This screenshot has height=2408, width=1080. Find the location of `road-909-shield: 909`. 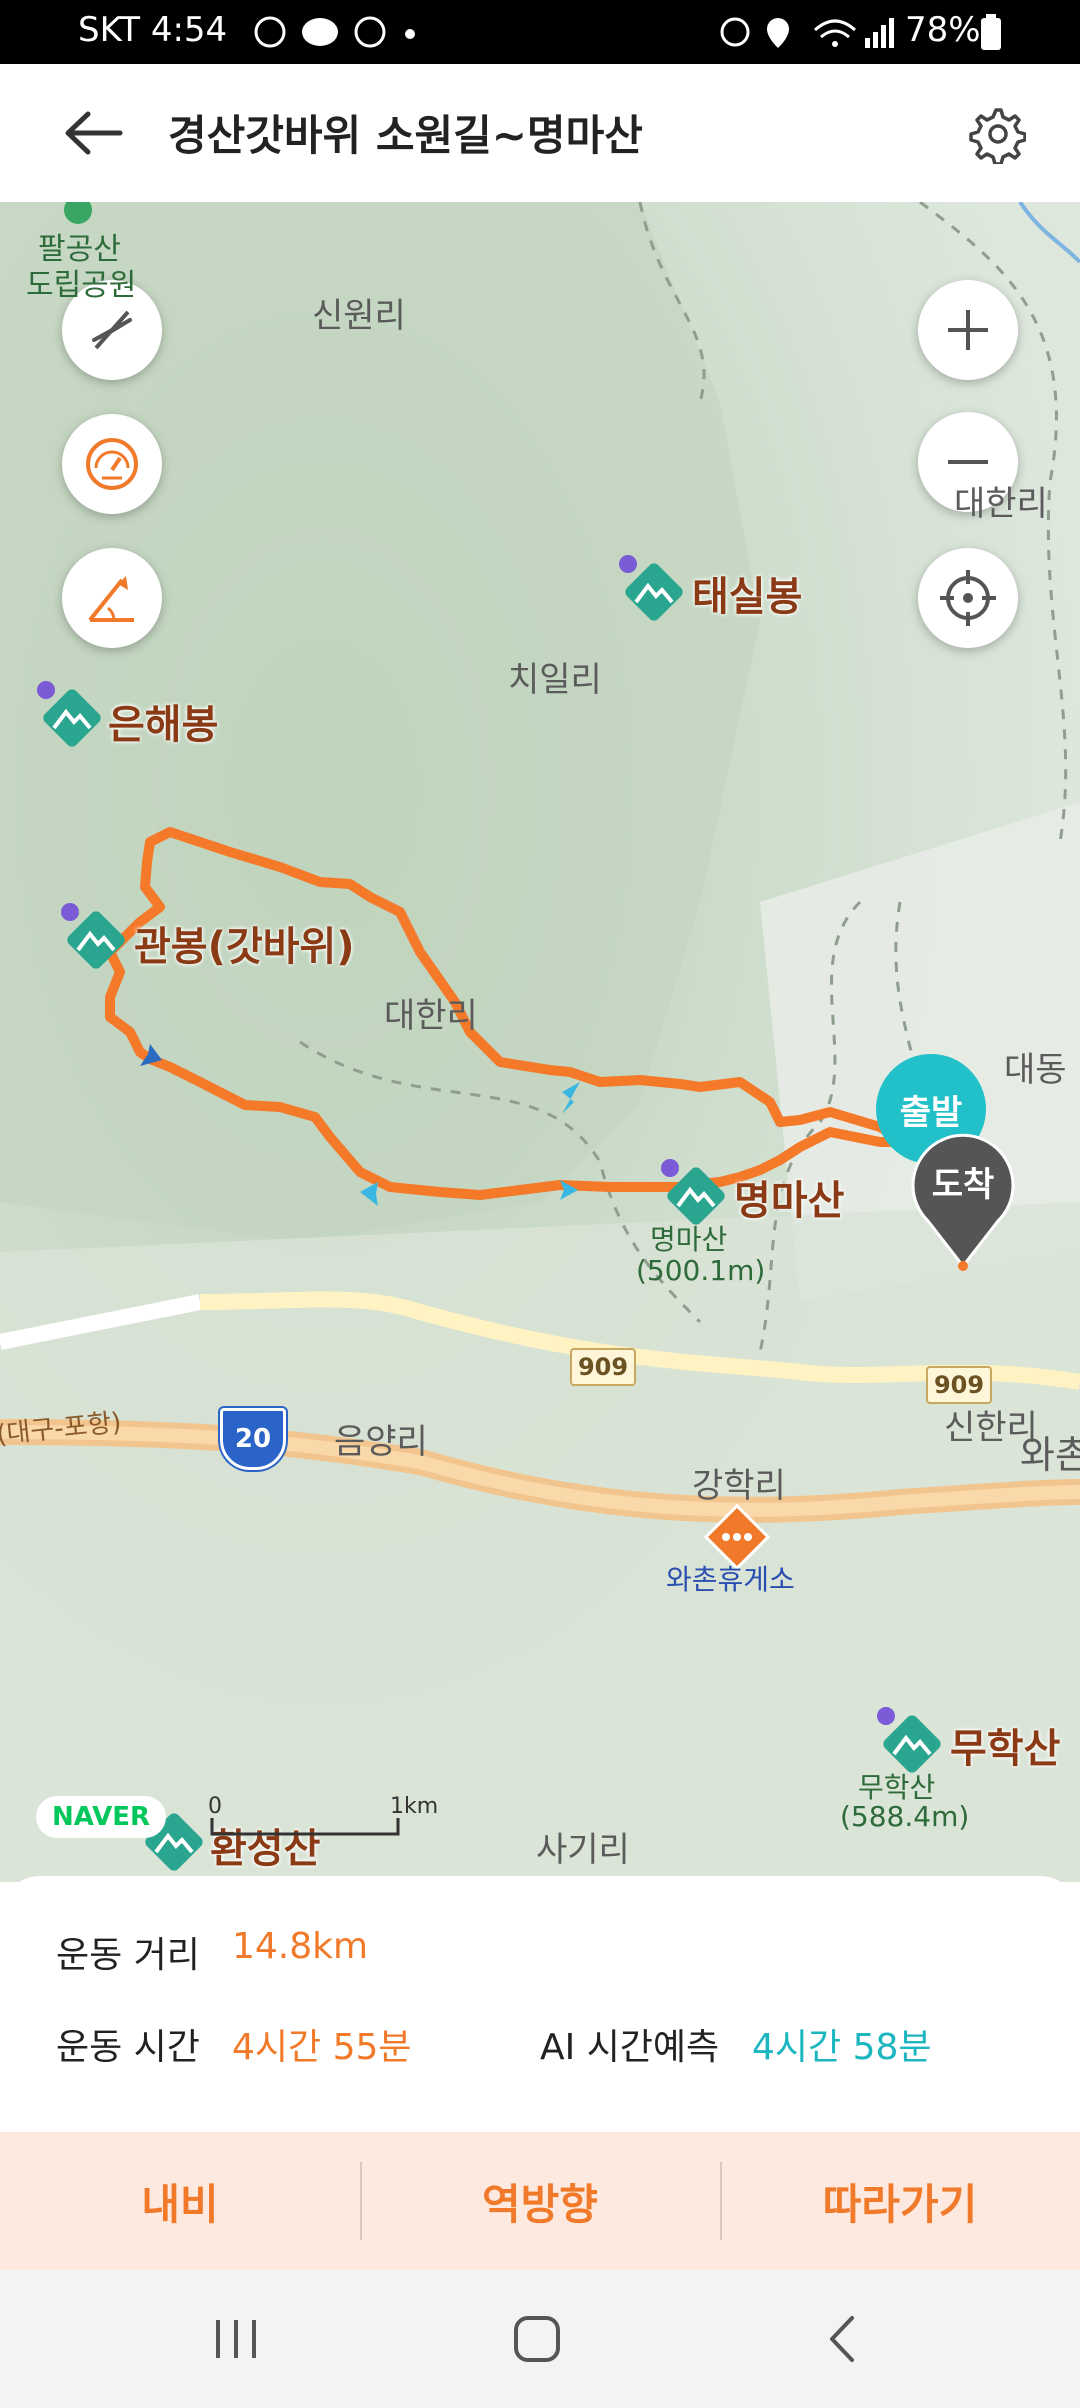

road-909-shield: 909 is located at coordinates (603, 1367).